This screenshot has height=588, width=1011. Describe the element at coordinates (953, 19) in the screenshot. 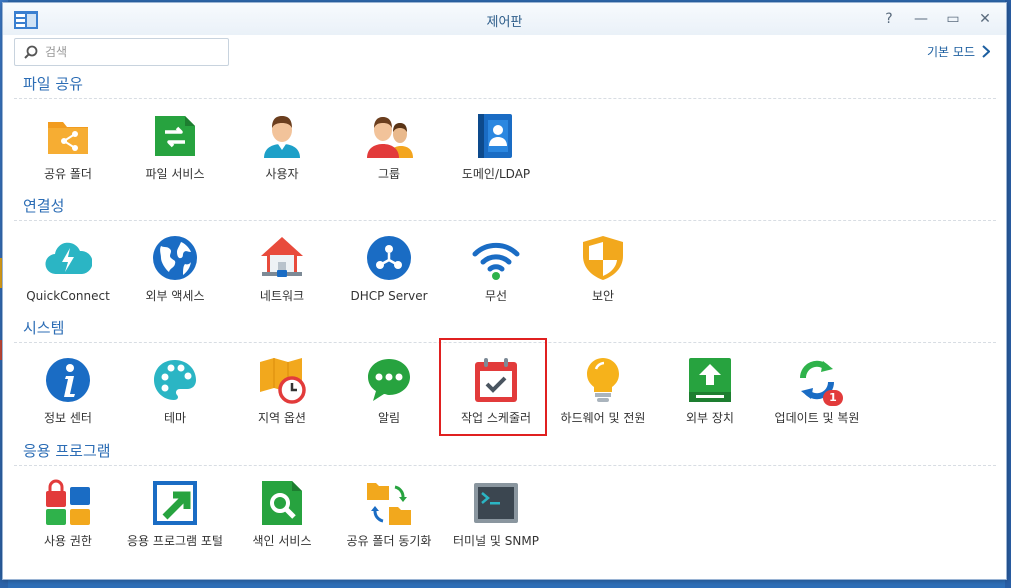

I see `maximize-button: ▭` at that location.